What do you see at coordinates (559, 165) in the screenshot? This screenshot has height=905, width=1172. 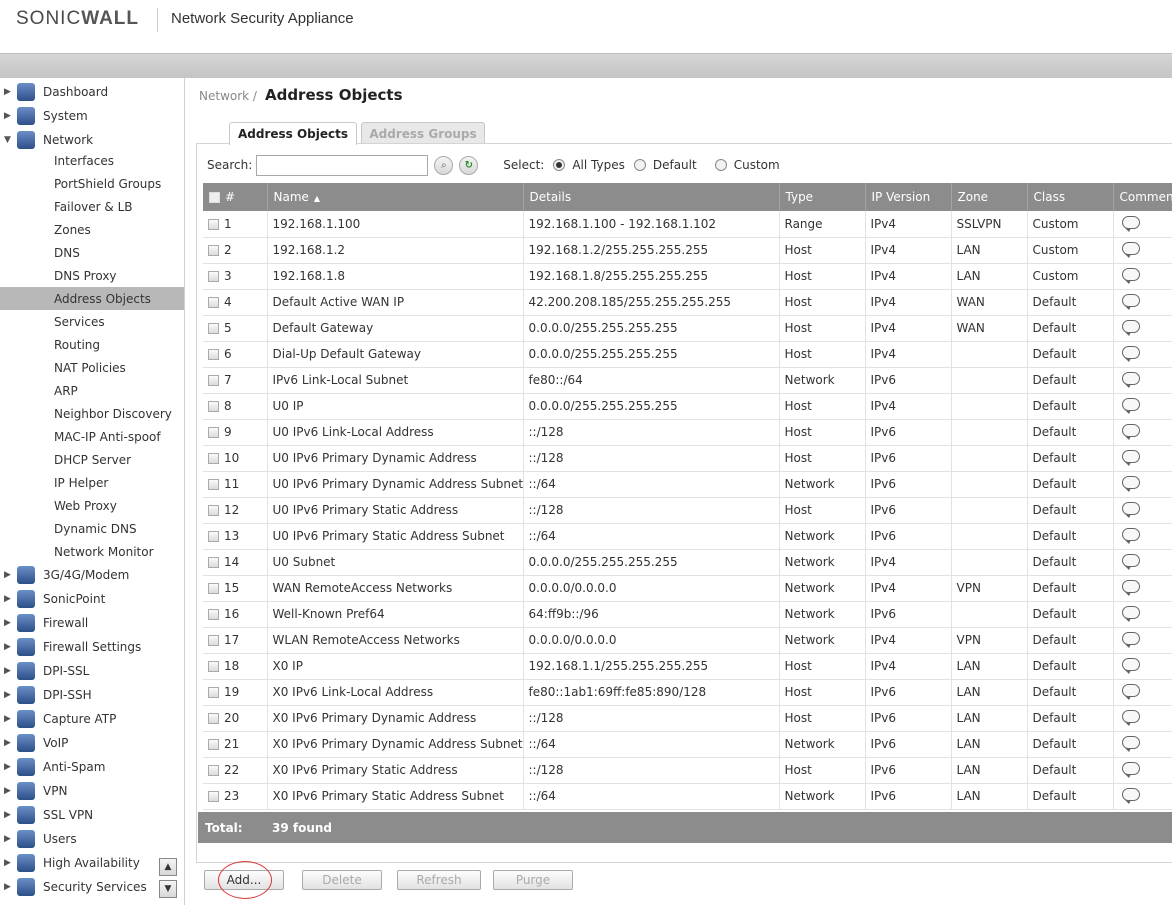 I see `radio-all-types` at bounding box center [559, 165].